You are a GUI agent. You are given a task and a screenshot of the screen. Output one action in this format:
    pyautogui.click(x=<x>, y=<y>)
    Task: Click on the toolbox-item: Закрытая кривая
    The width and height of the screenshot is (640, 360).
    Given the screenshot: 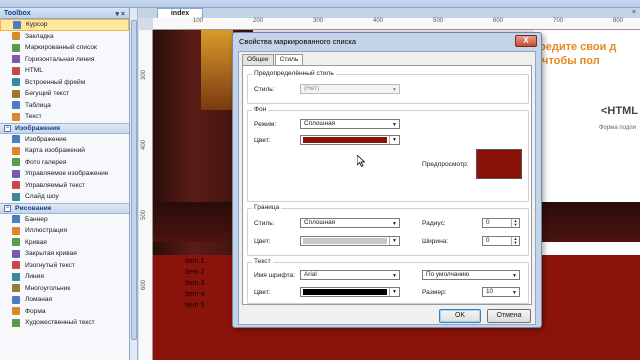 What is the action you would take?
    pyautogui.click(x=64, y=254)
    